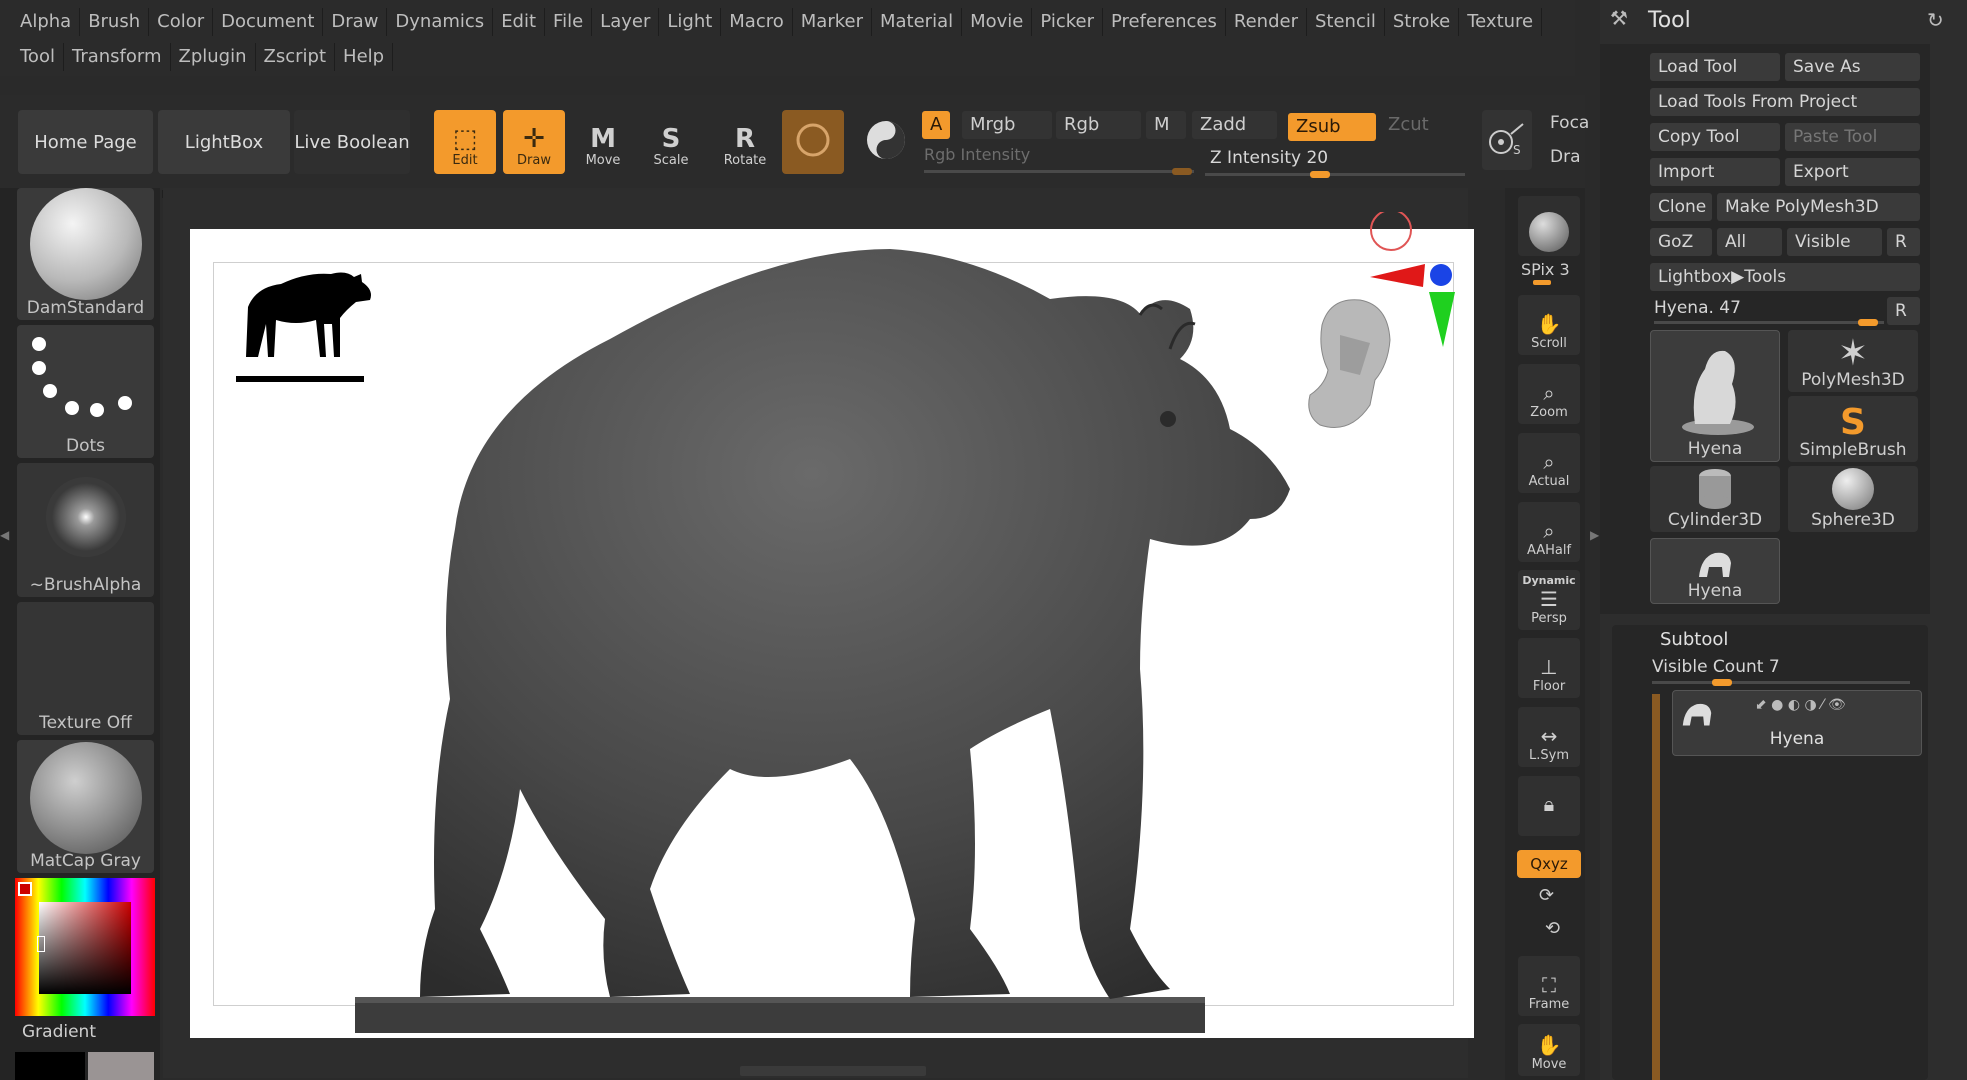 The height and width of the screenshot is (1080, 1967). Describe the element at coordinates (1068, 22) in the screenshot. I see `menu-picker: Picker` at that location.